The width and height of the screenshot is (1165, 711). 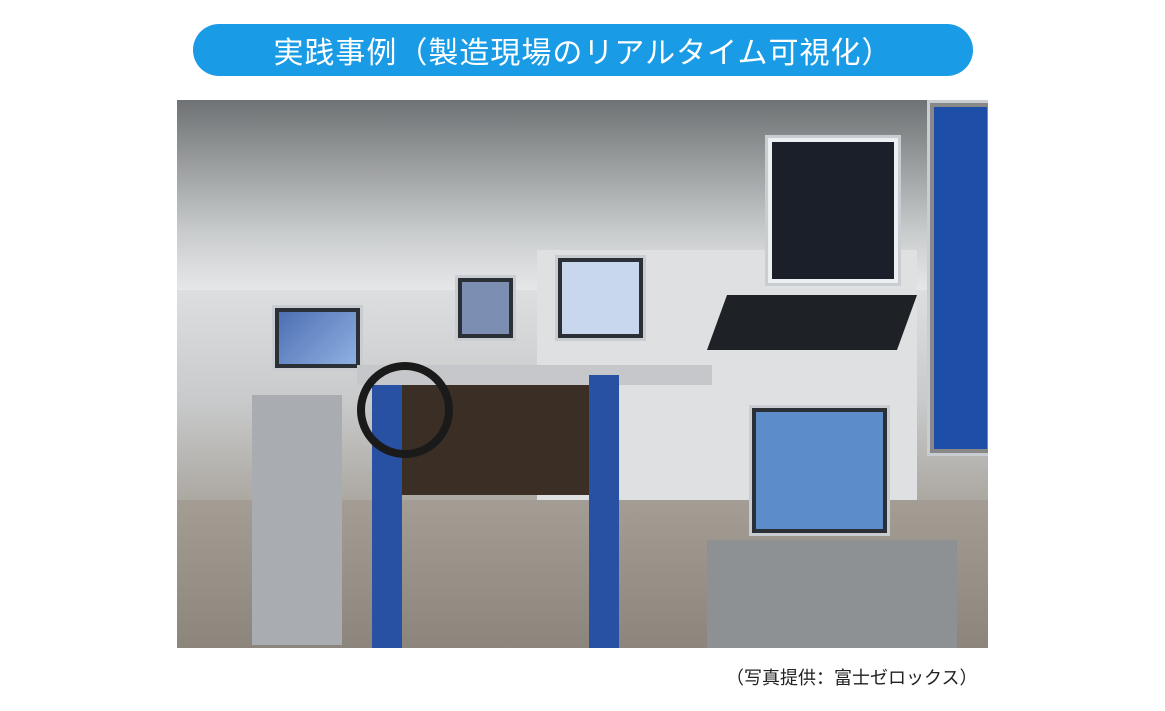 I want to click on photo-large-display, so click(x=957, y=278).